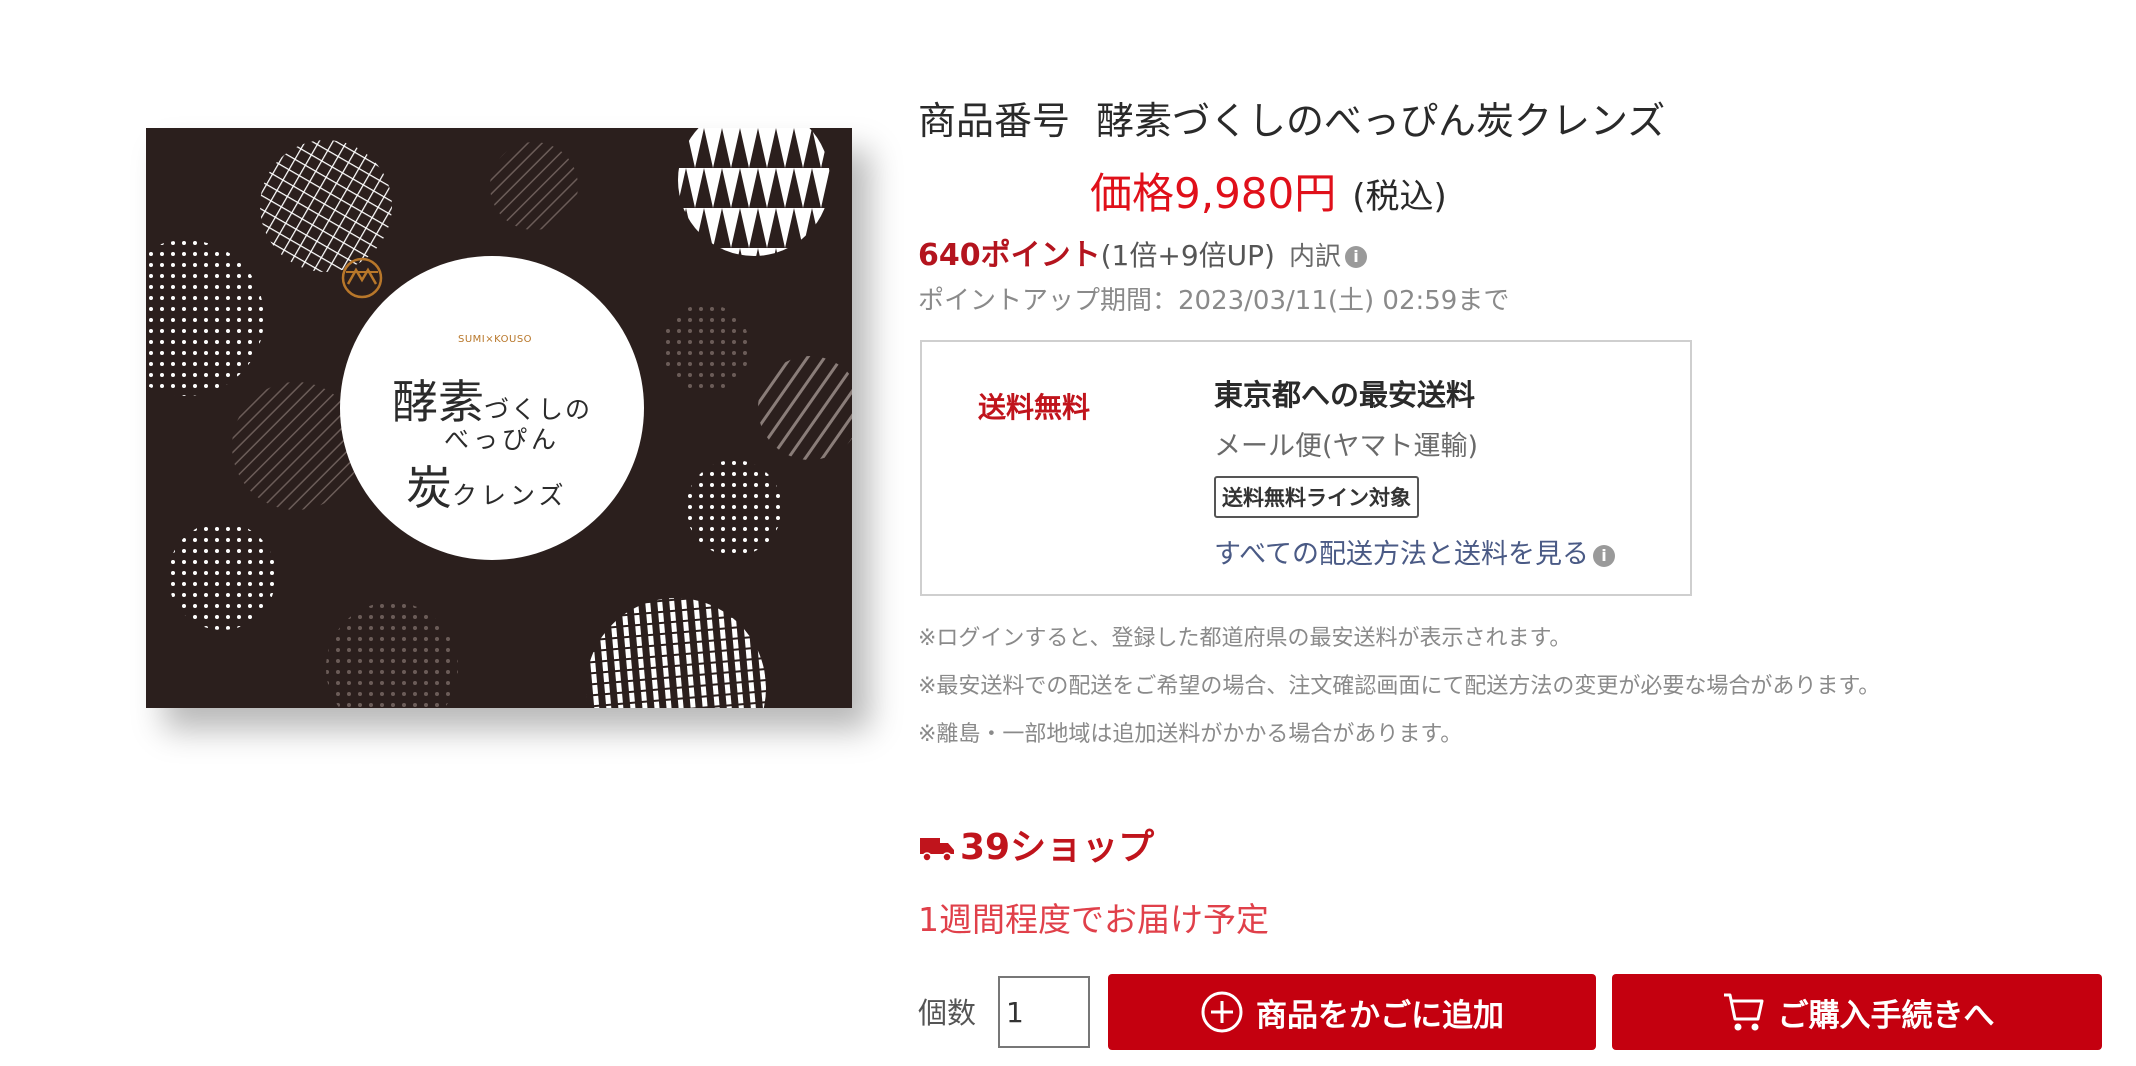 The height and width of the screenshot is (1066, 2136). Describe the element at coordinates (1346, 446) in the screenshot. I see `shipping-method: メール便(ヤマト運輸)` at that location.